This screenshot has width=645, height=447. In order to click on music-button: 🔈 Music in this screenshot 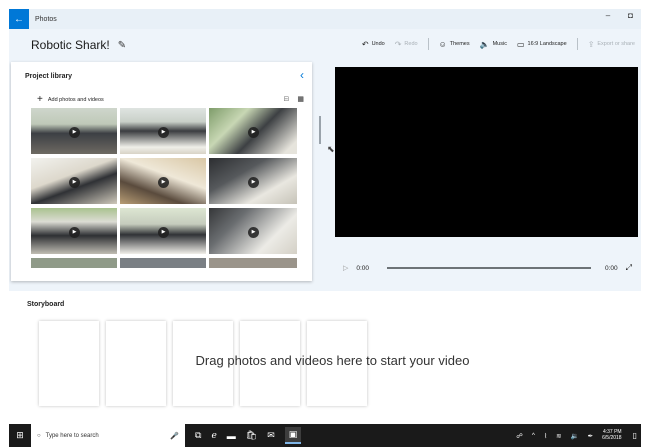, I will do `click(493, 44)`.